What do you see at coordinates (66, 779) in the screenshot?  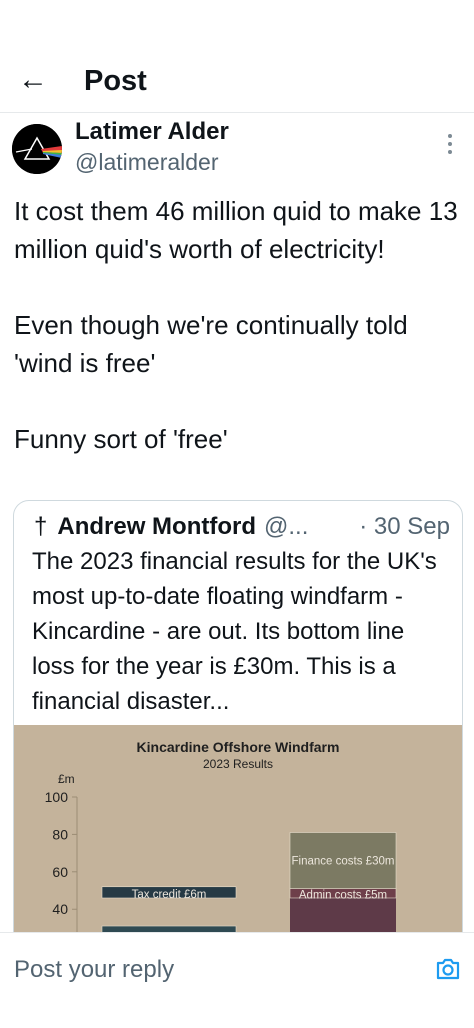 I see `y-axis-label: £m` at bounding box center [66, 779].